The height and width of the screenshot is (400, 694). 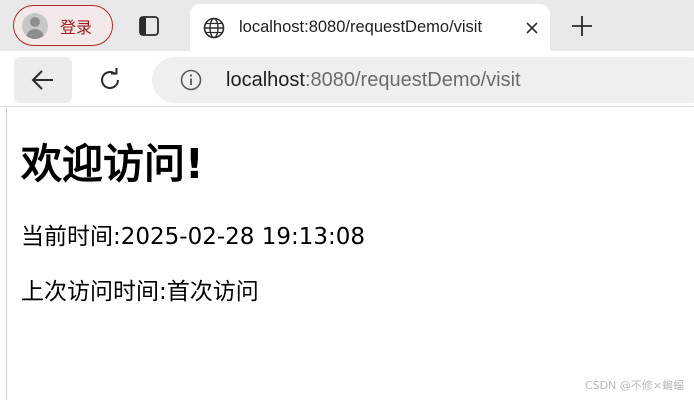 I want to click on url-text: localhost:8080/requestDemo/visit, so click(x=373, y=80).